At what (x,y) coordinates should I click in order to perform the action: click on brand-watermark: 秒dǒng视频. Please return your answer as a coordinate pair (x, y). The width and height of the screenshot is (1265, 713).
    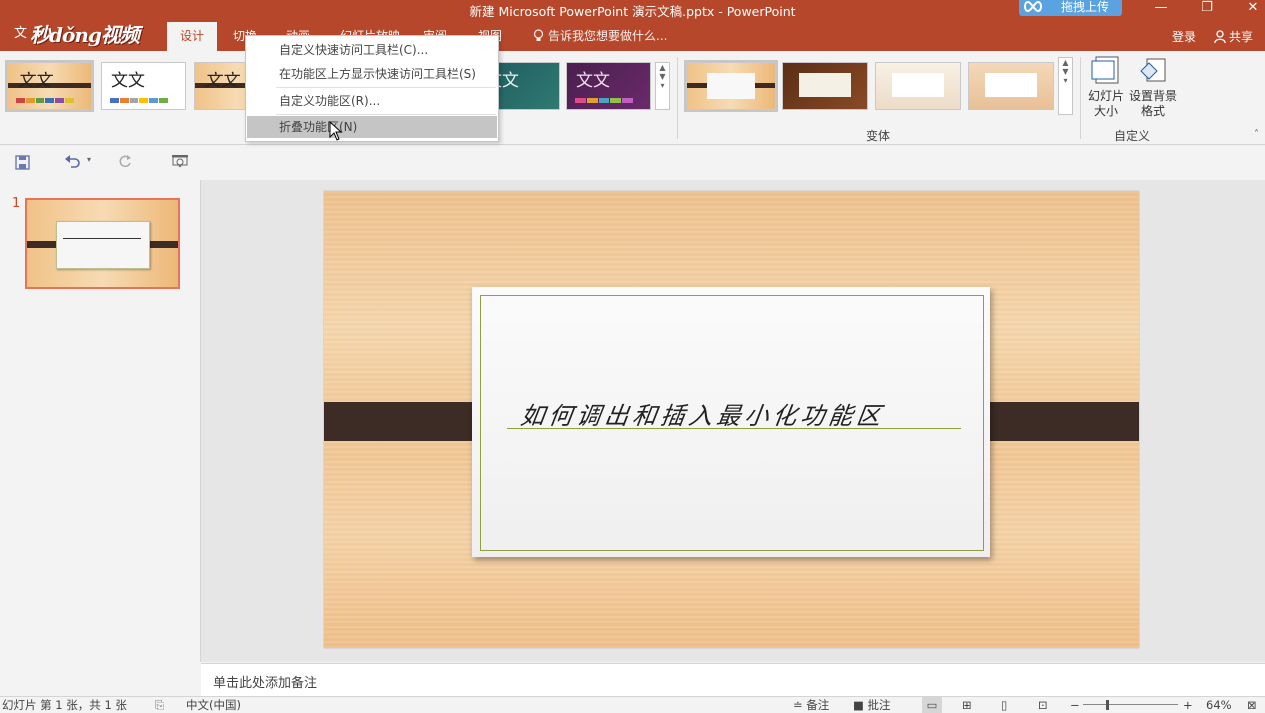
    Looking at the image, I should click on (85, 35).